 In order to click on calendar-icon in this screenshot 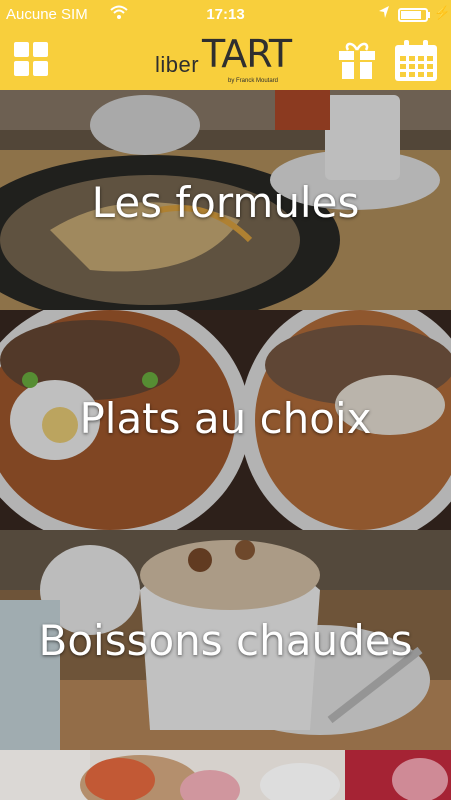, I will do `click(416, 60)`.